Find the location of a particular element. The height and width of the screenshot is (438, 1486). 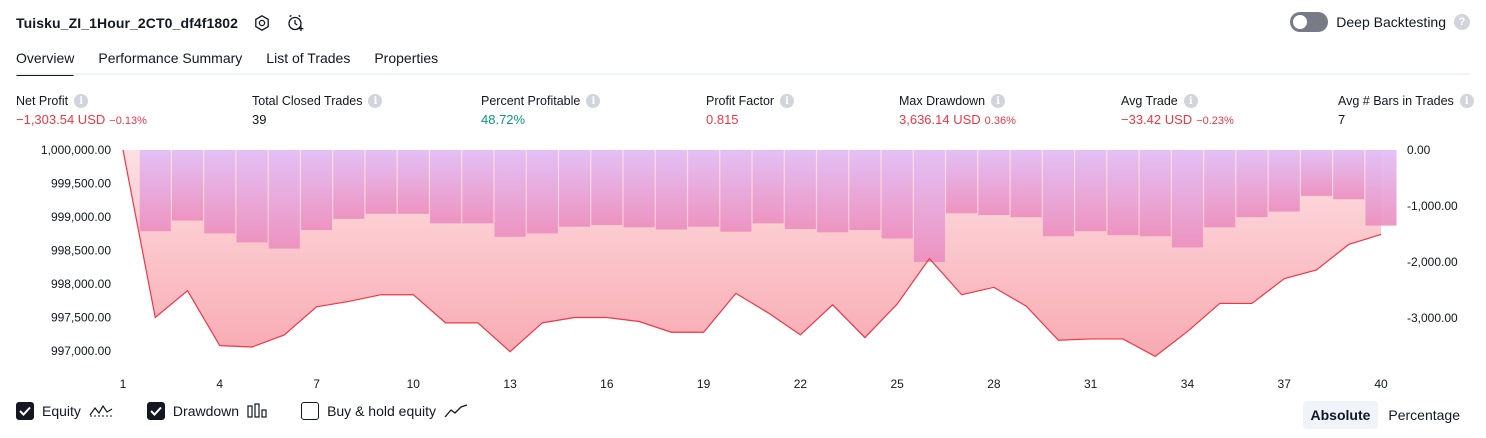

metric-label: Max Drawdown is located at coordinates (942, 101).